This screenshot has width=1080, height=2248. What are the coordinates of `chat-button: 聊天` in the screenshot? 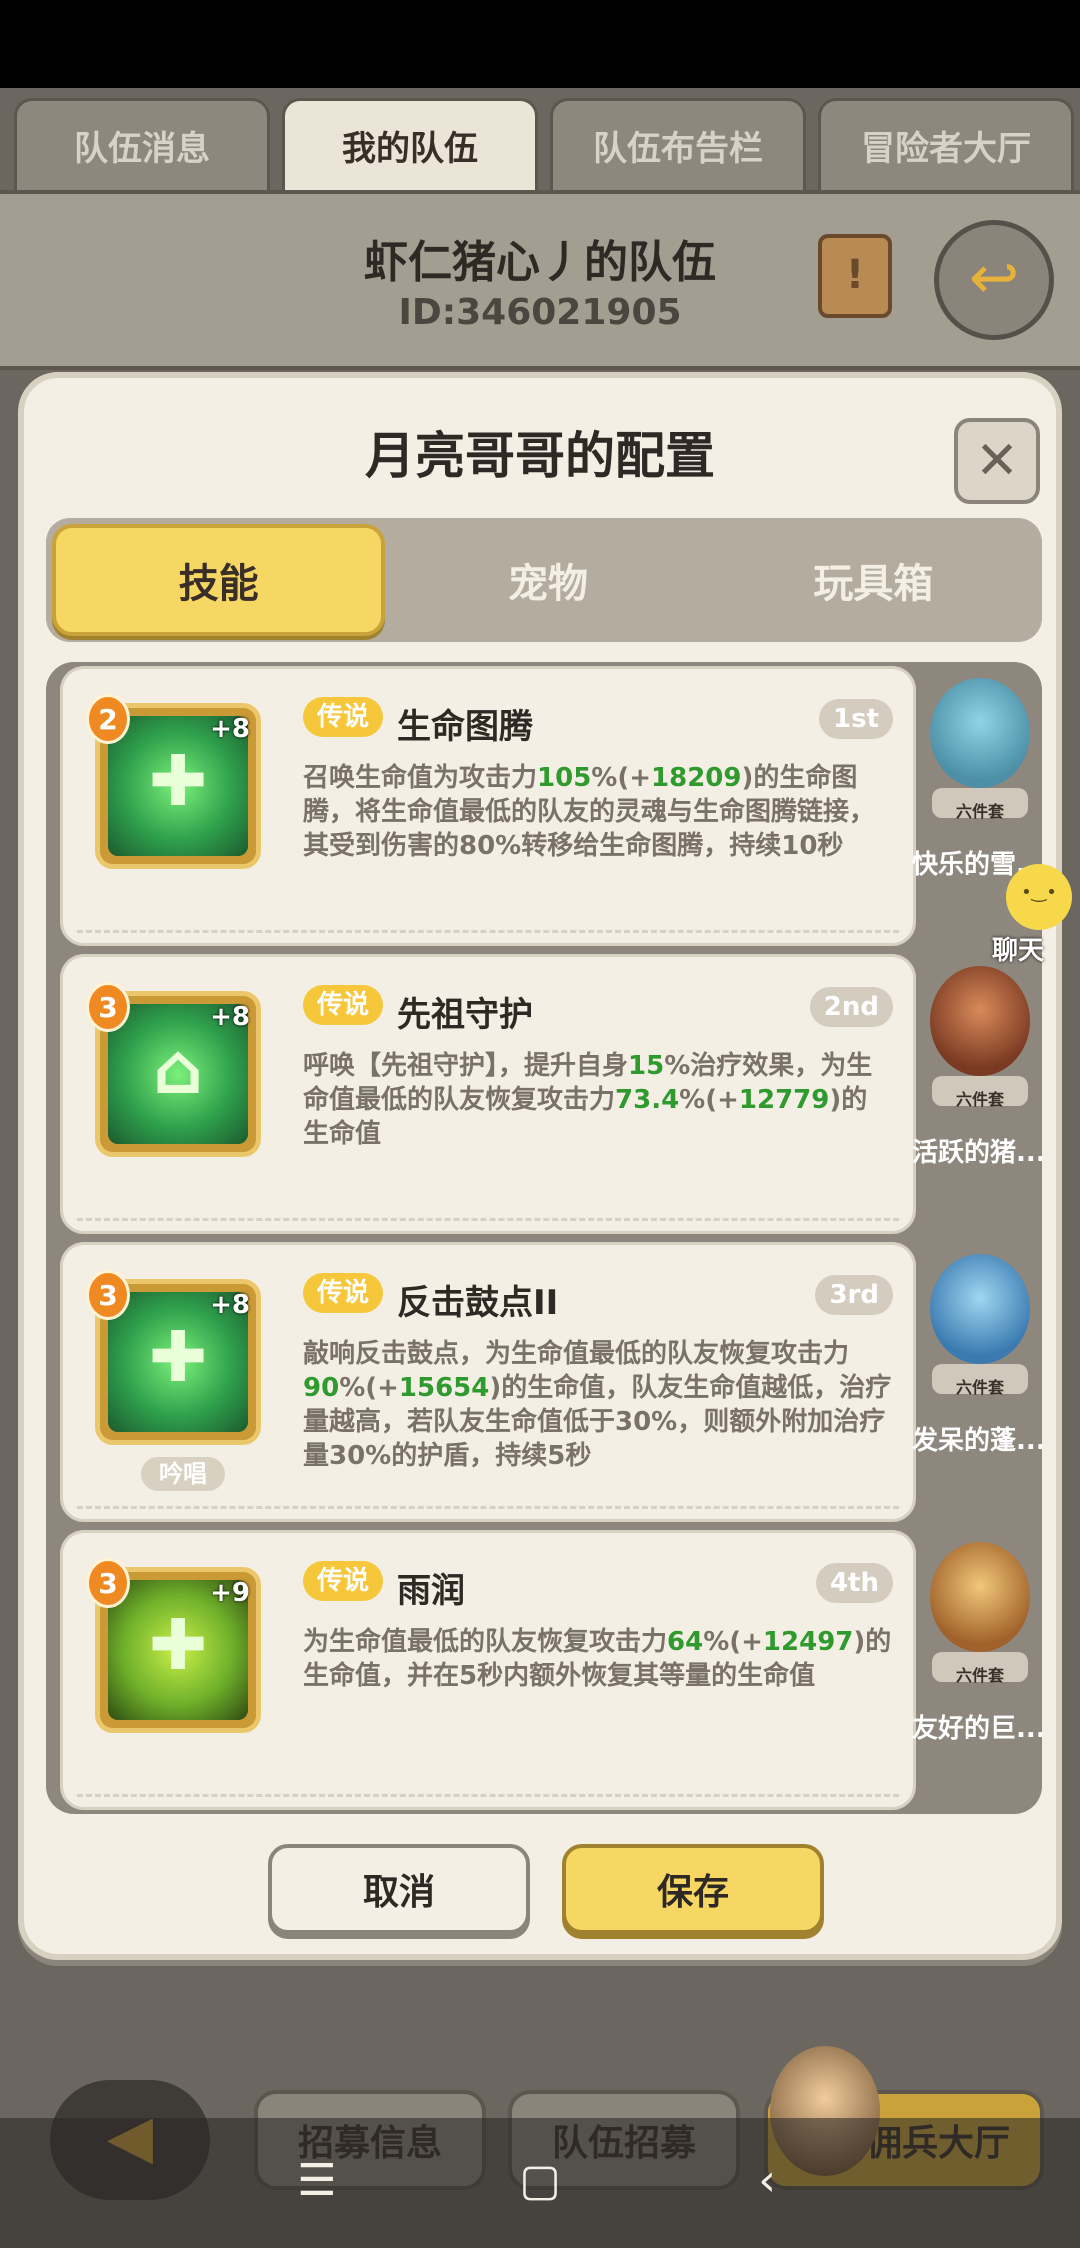 It's located at (1022, 915).